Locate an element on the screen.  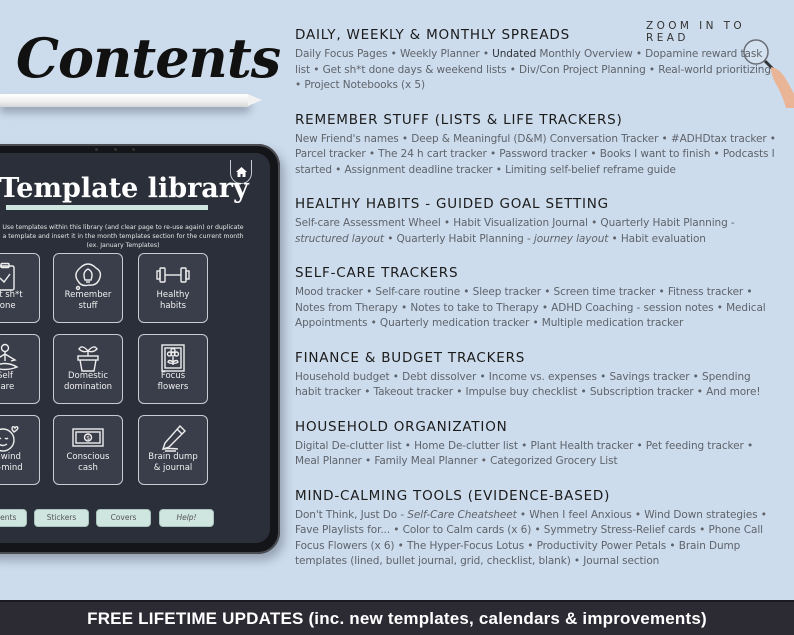
tile-label-line-2: domination is located at coordinates (88, 387).